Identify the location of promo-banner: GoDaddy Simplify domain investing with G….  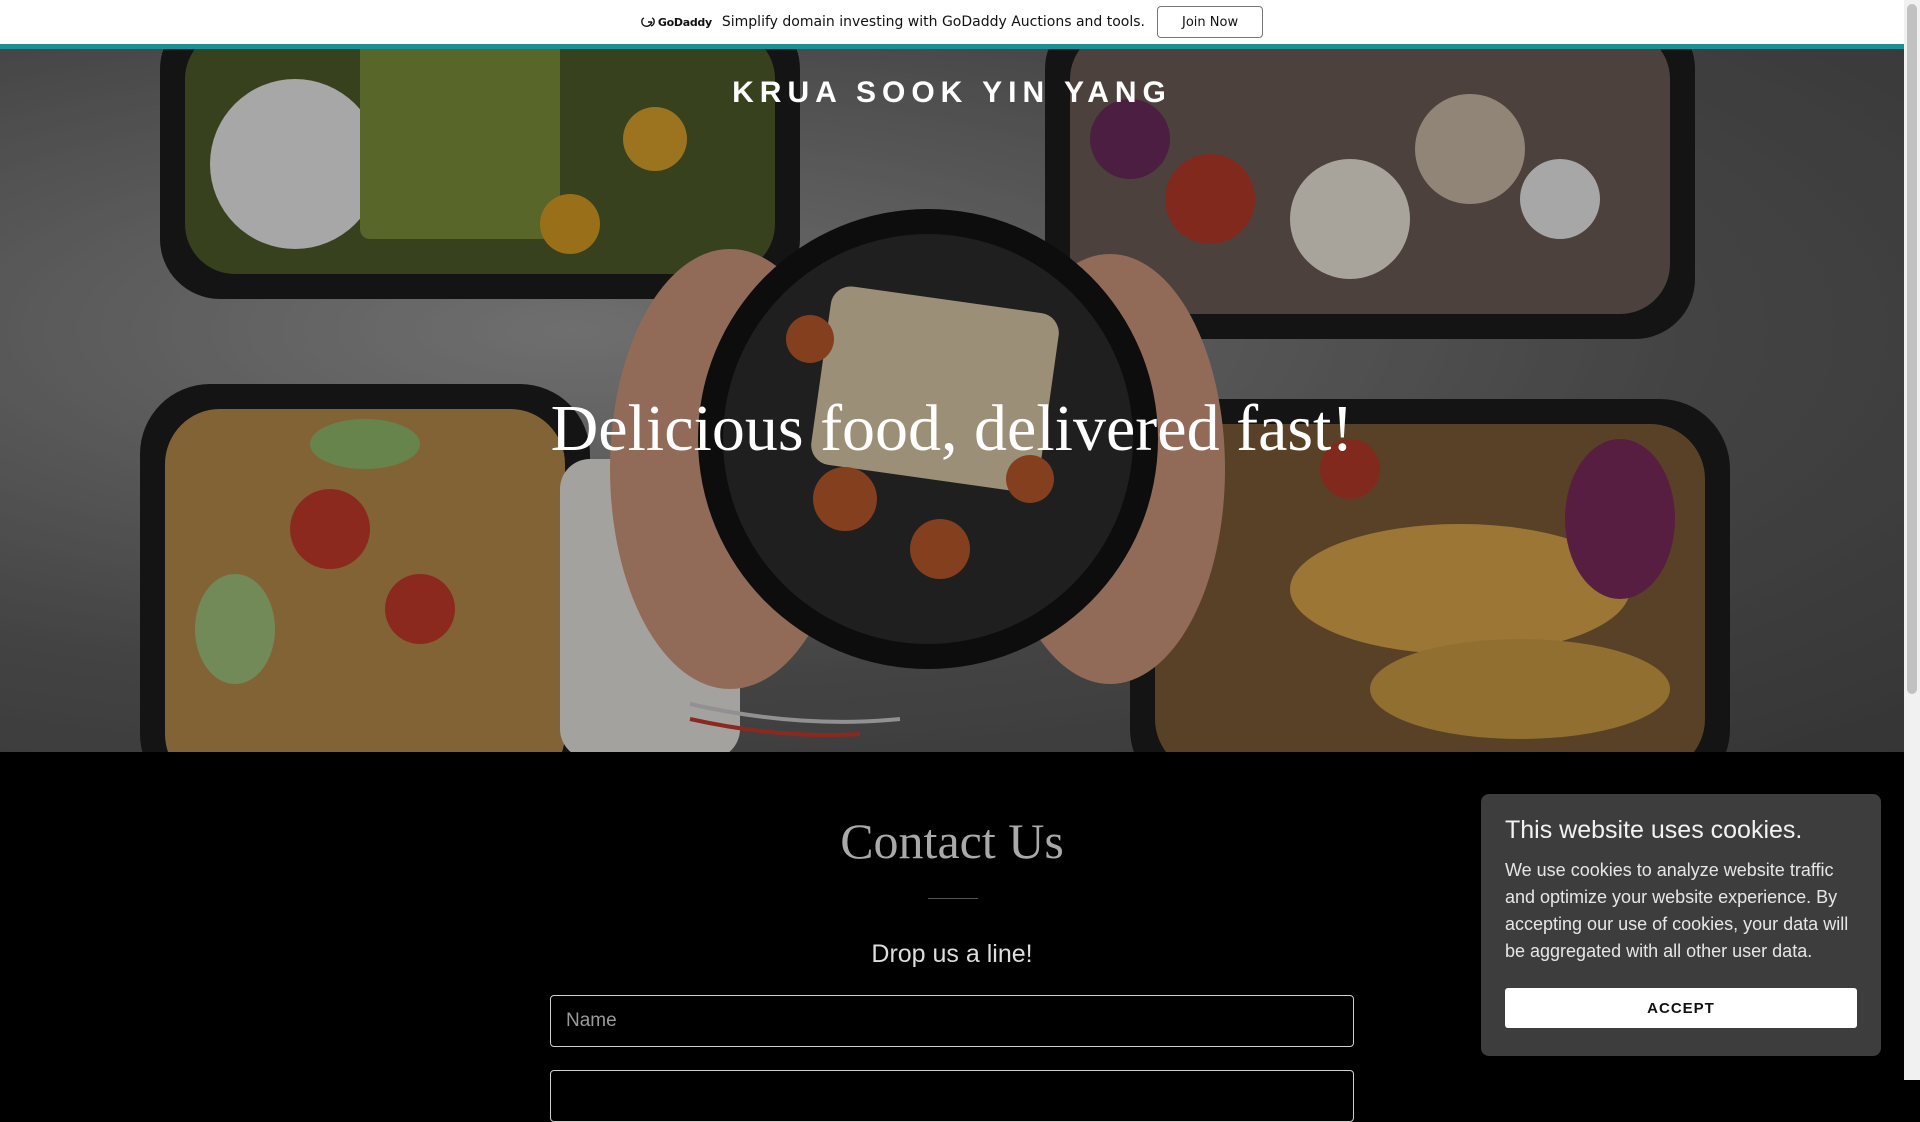
(952, 22).